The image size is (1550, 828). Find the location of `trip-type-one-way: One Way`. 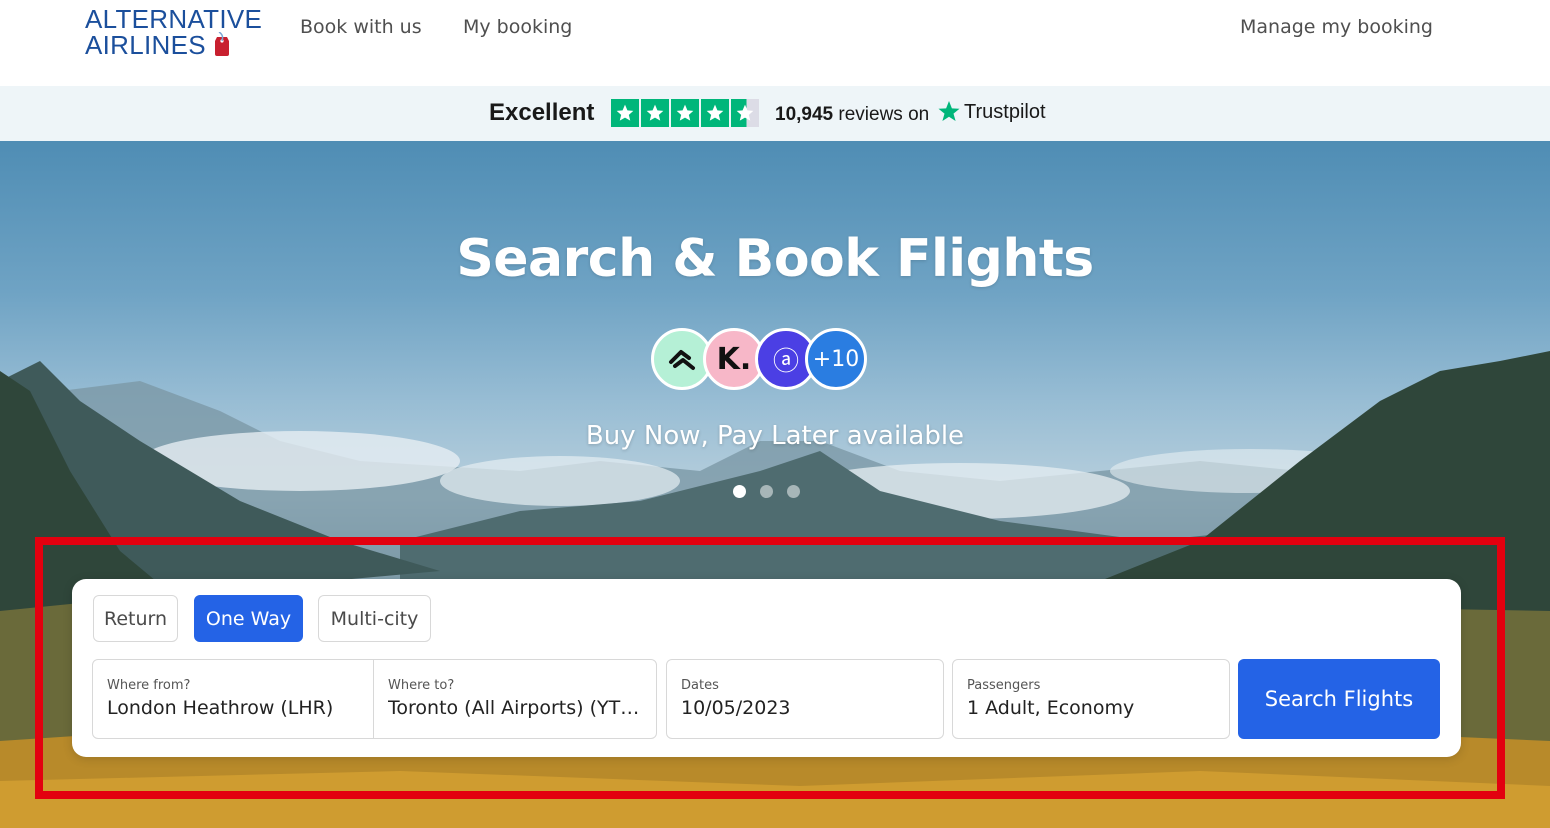

trip-type-one-way: One Way is located at coordinates (248, 618).